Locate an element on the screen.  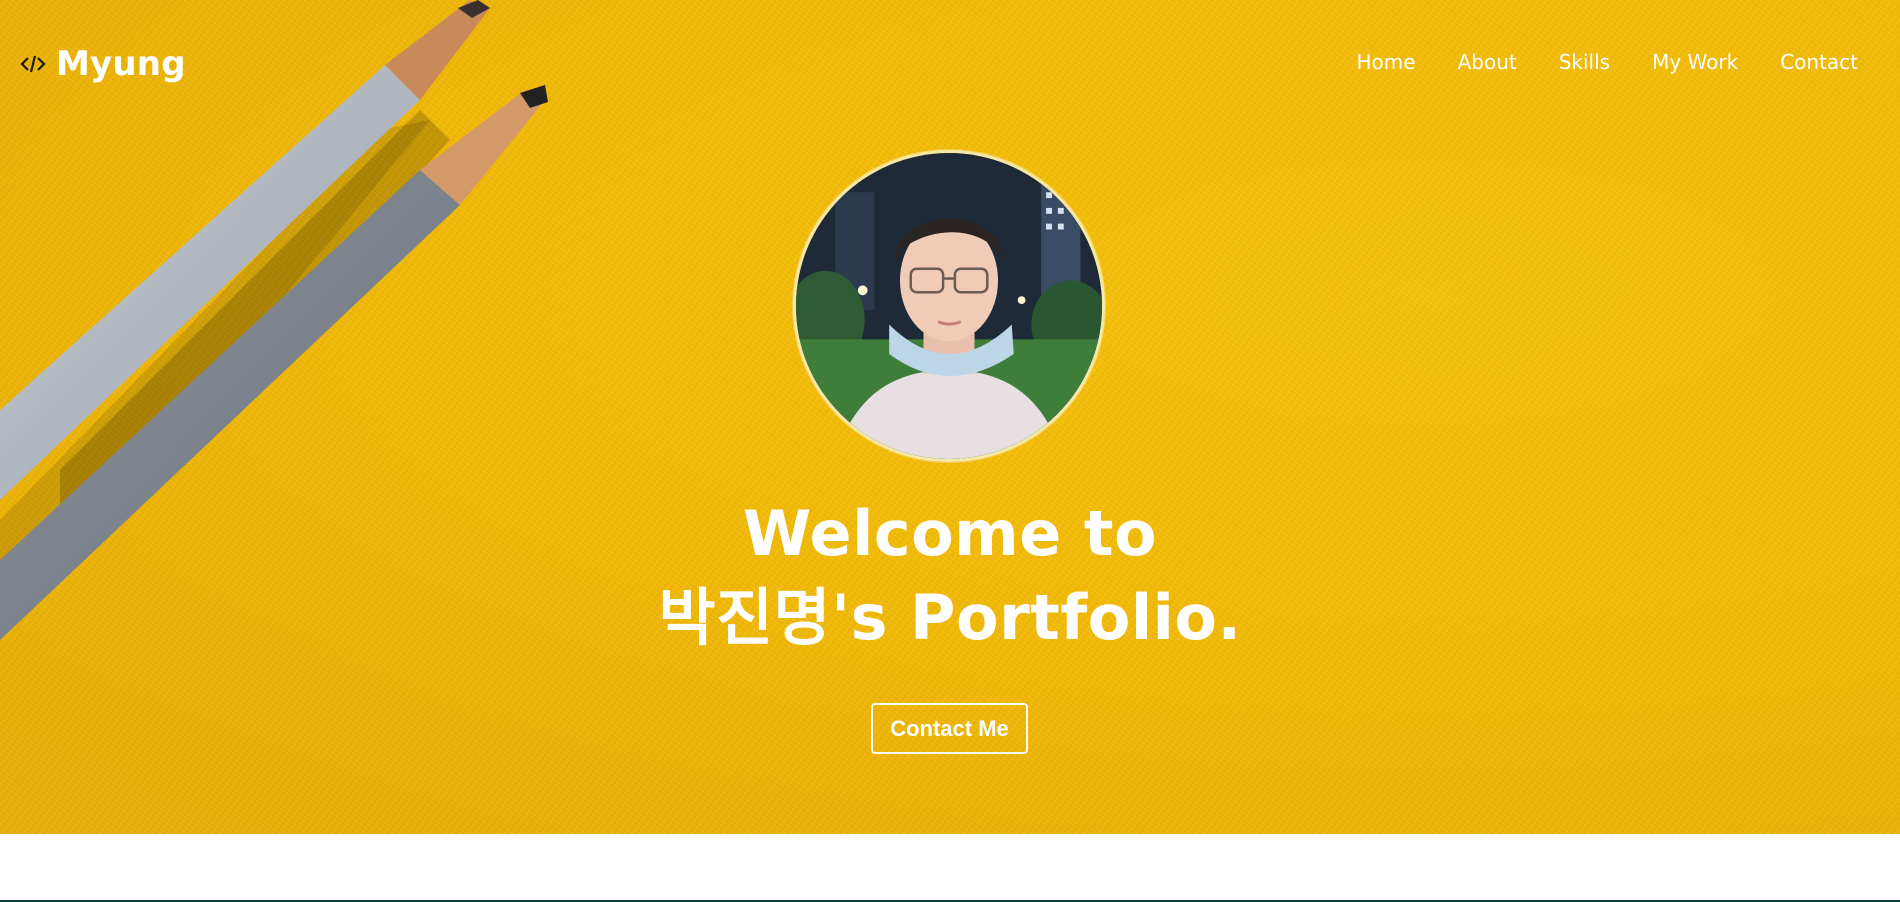
profile-photo is located at coordinates (949, 306).